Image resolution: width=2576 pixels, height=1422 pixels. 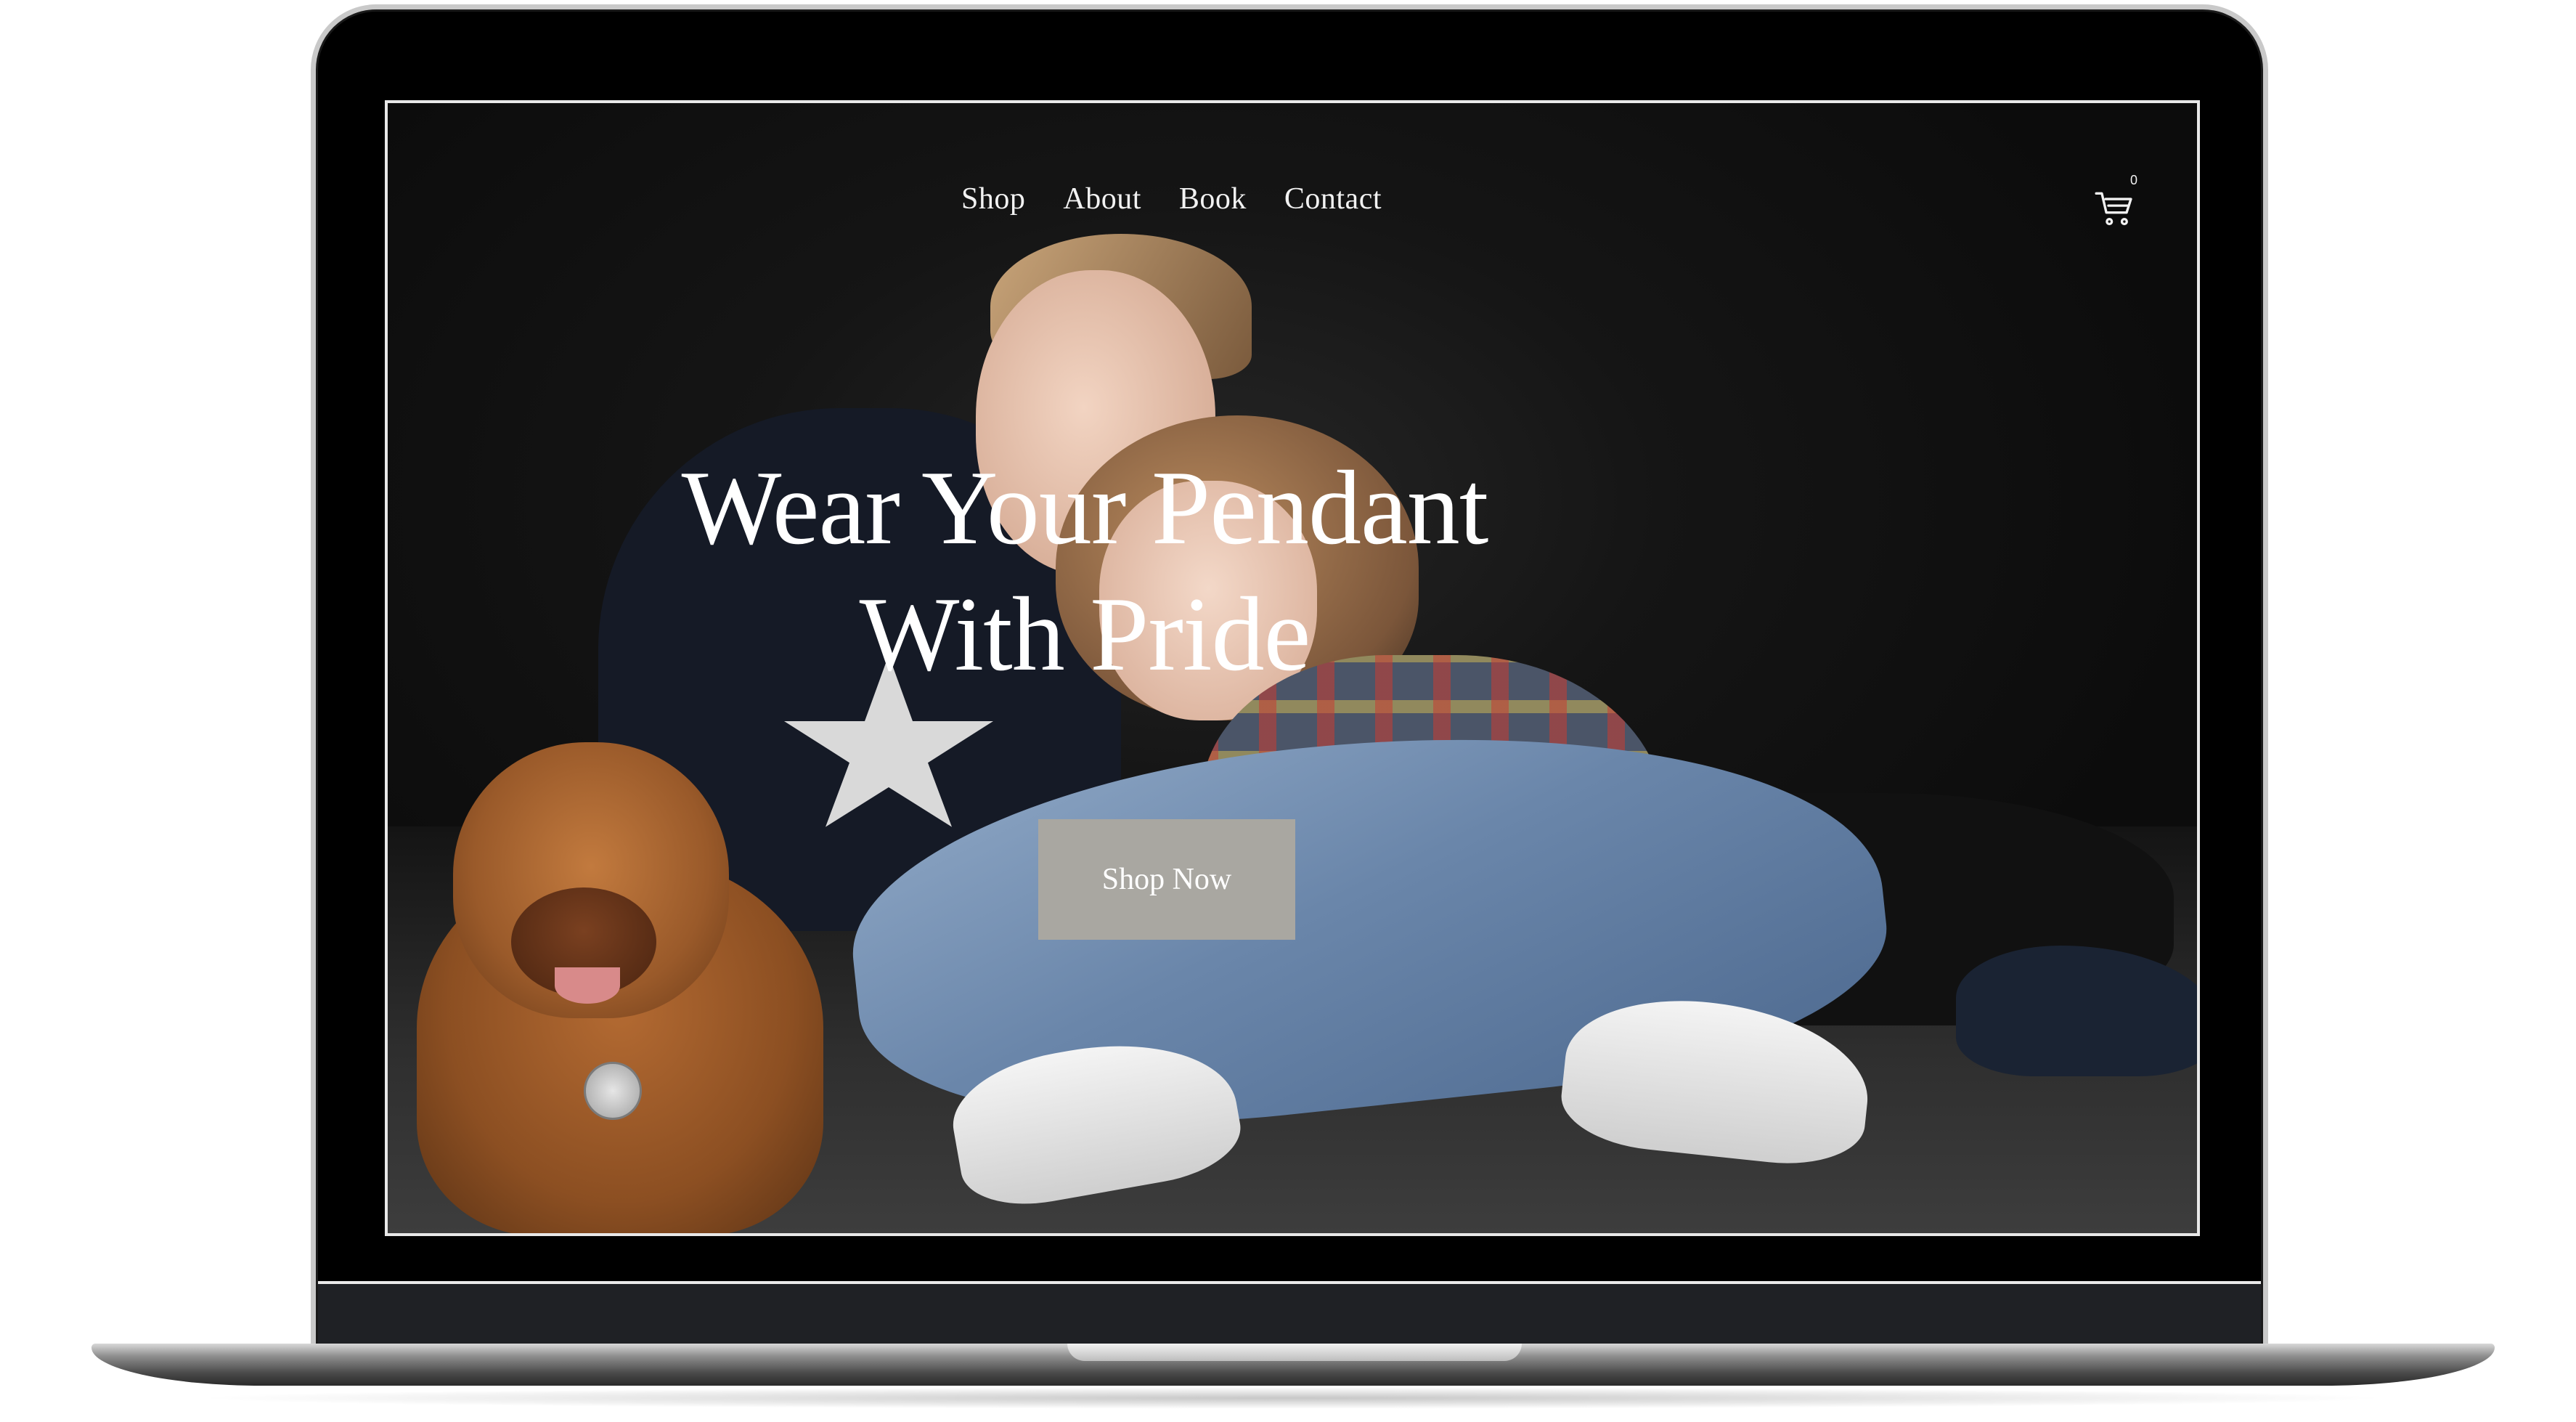 What do you see at coordinates (1294, 1352) in the screenshot?
I see `laptop-notch` at bounding box center [1294, 1352].